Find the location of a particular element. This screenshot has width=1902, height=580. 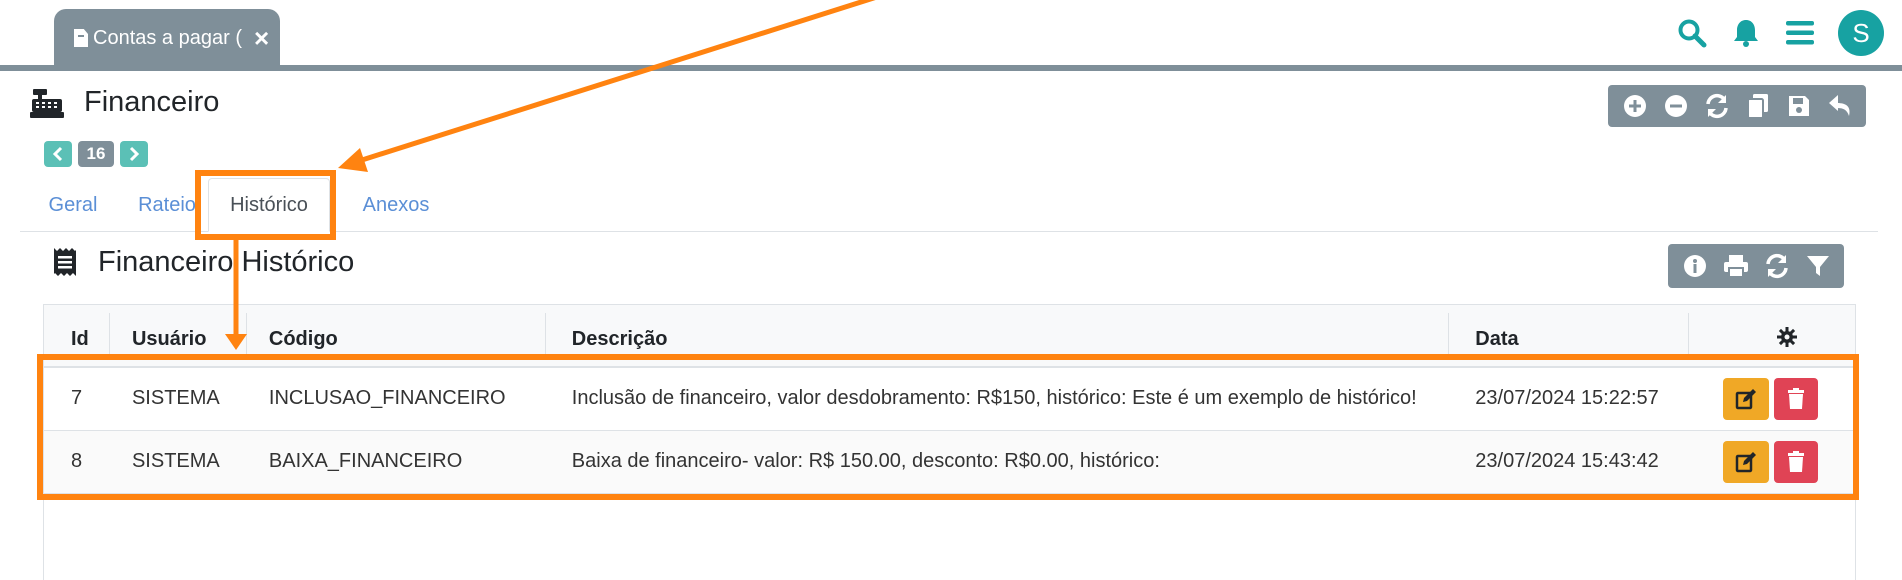

menu-icon is located at coordinates (1800, 33).